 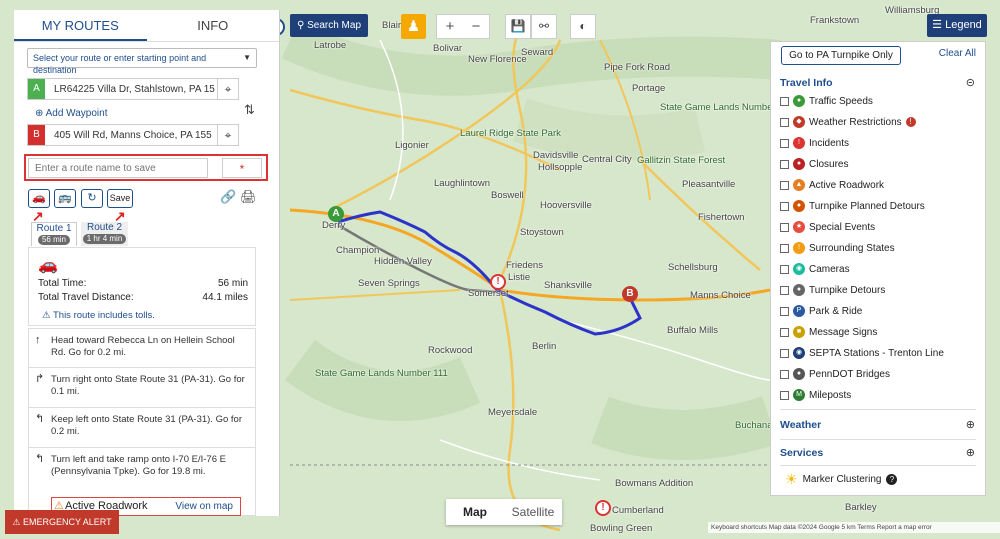 What do you see at coordinates (249, 110) in the screenshot?
I see `swap-icon: ⇅` at bounding box center [249, 110].